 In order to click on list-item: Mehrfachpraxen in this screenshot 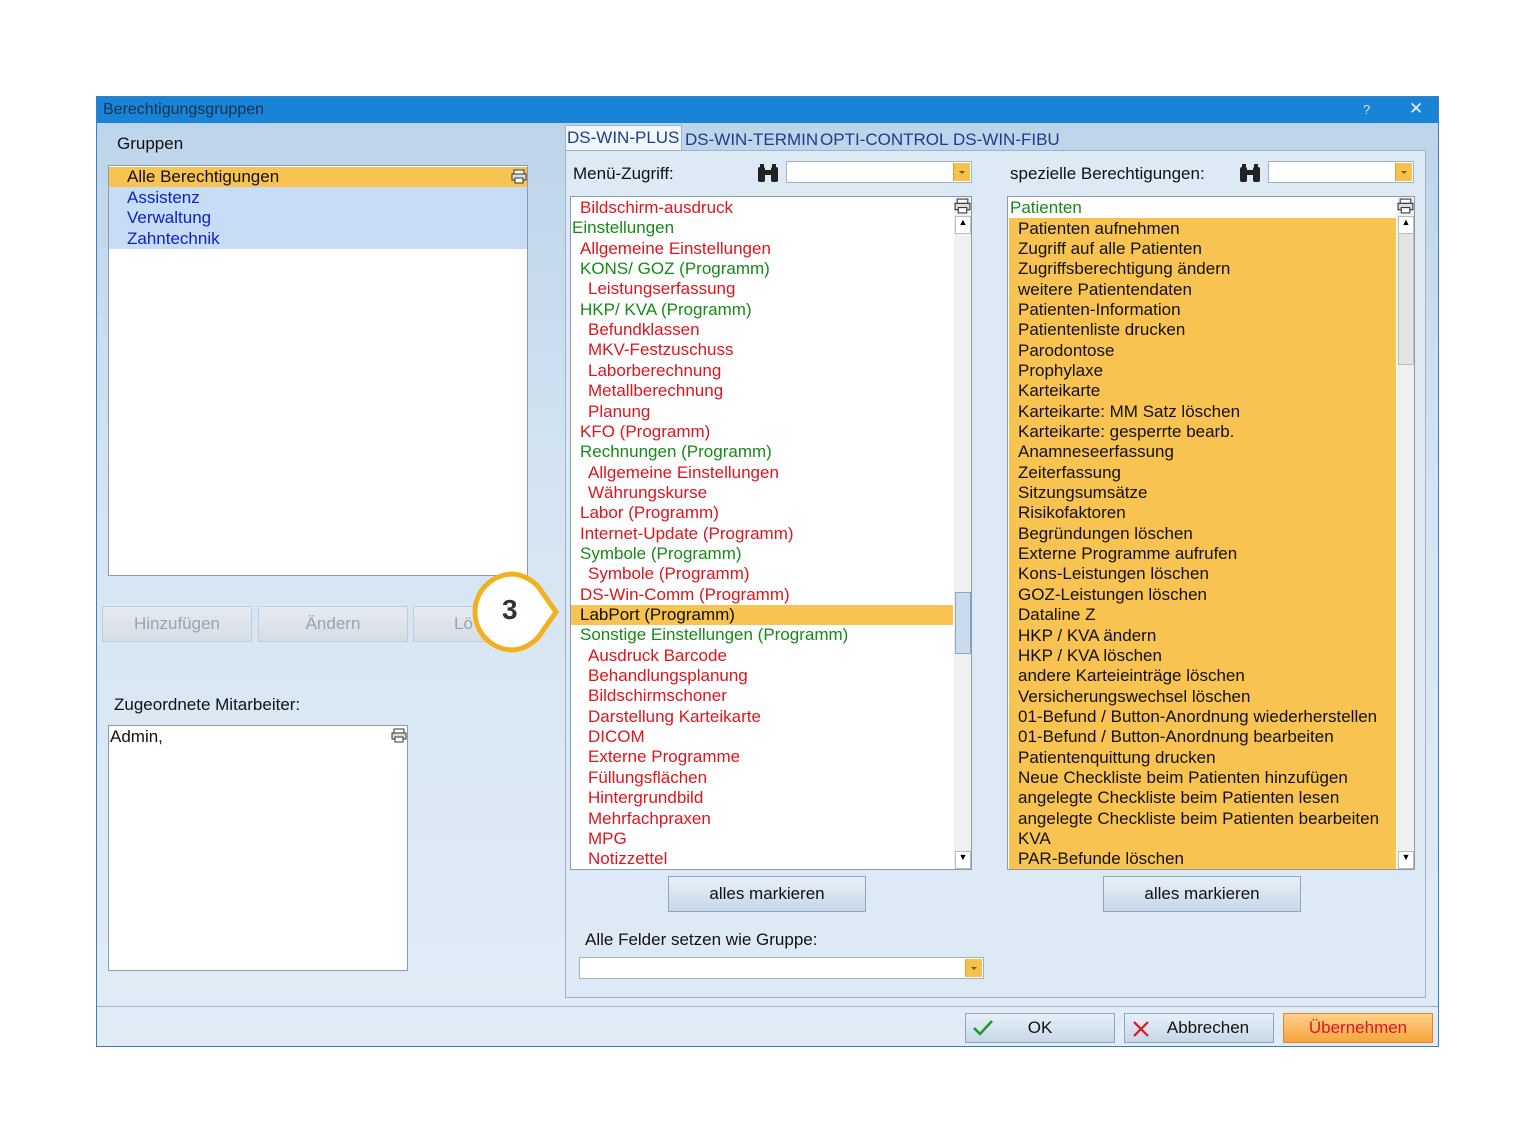, I will do `click(641, 819)`.